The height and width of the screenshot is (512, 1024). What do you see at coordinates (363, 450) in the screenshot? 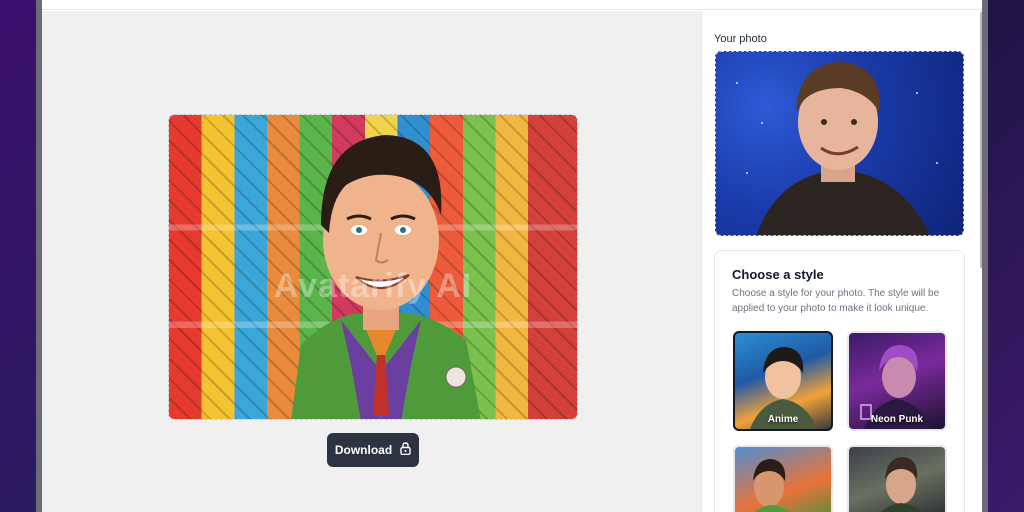
I see `download-button-label: Download` at bounding box center [363, 450].